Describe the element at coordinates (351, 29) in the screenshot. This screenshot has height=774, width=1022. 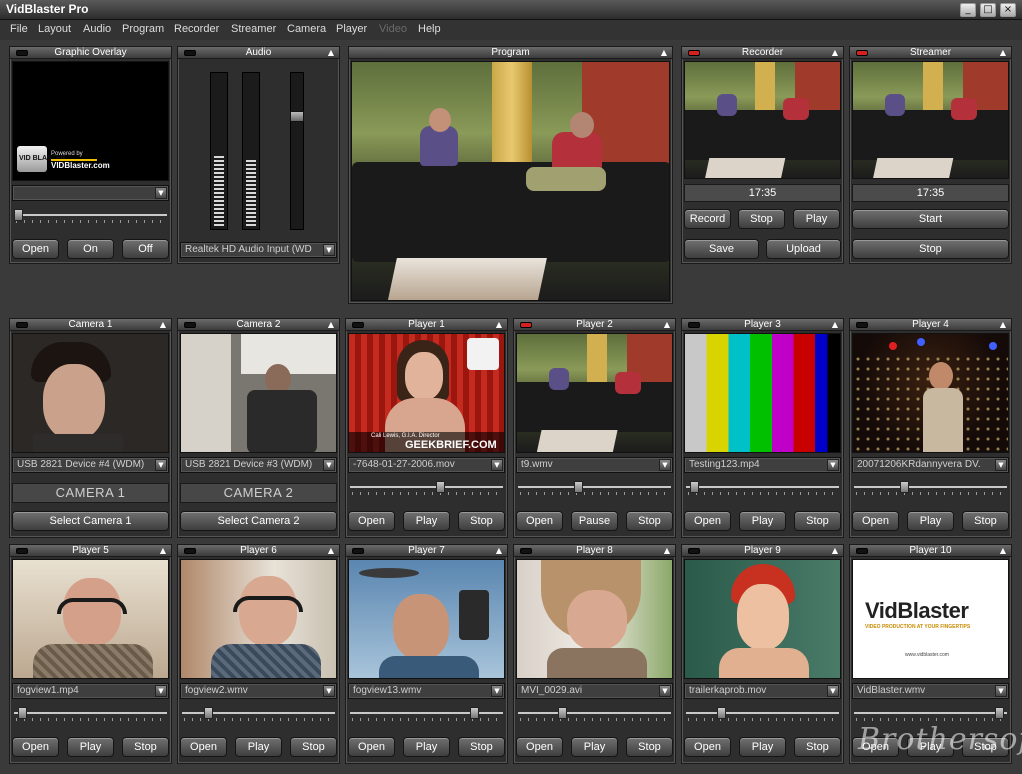
I see `menu-player: Player` at that location.